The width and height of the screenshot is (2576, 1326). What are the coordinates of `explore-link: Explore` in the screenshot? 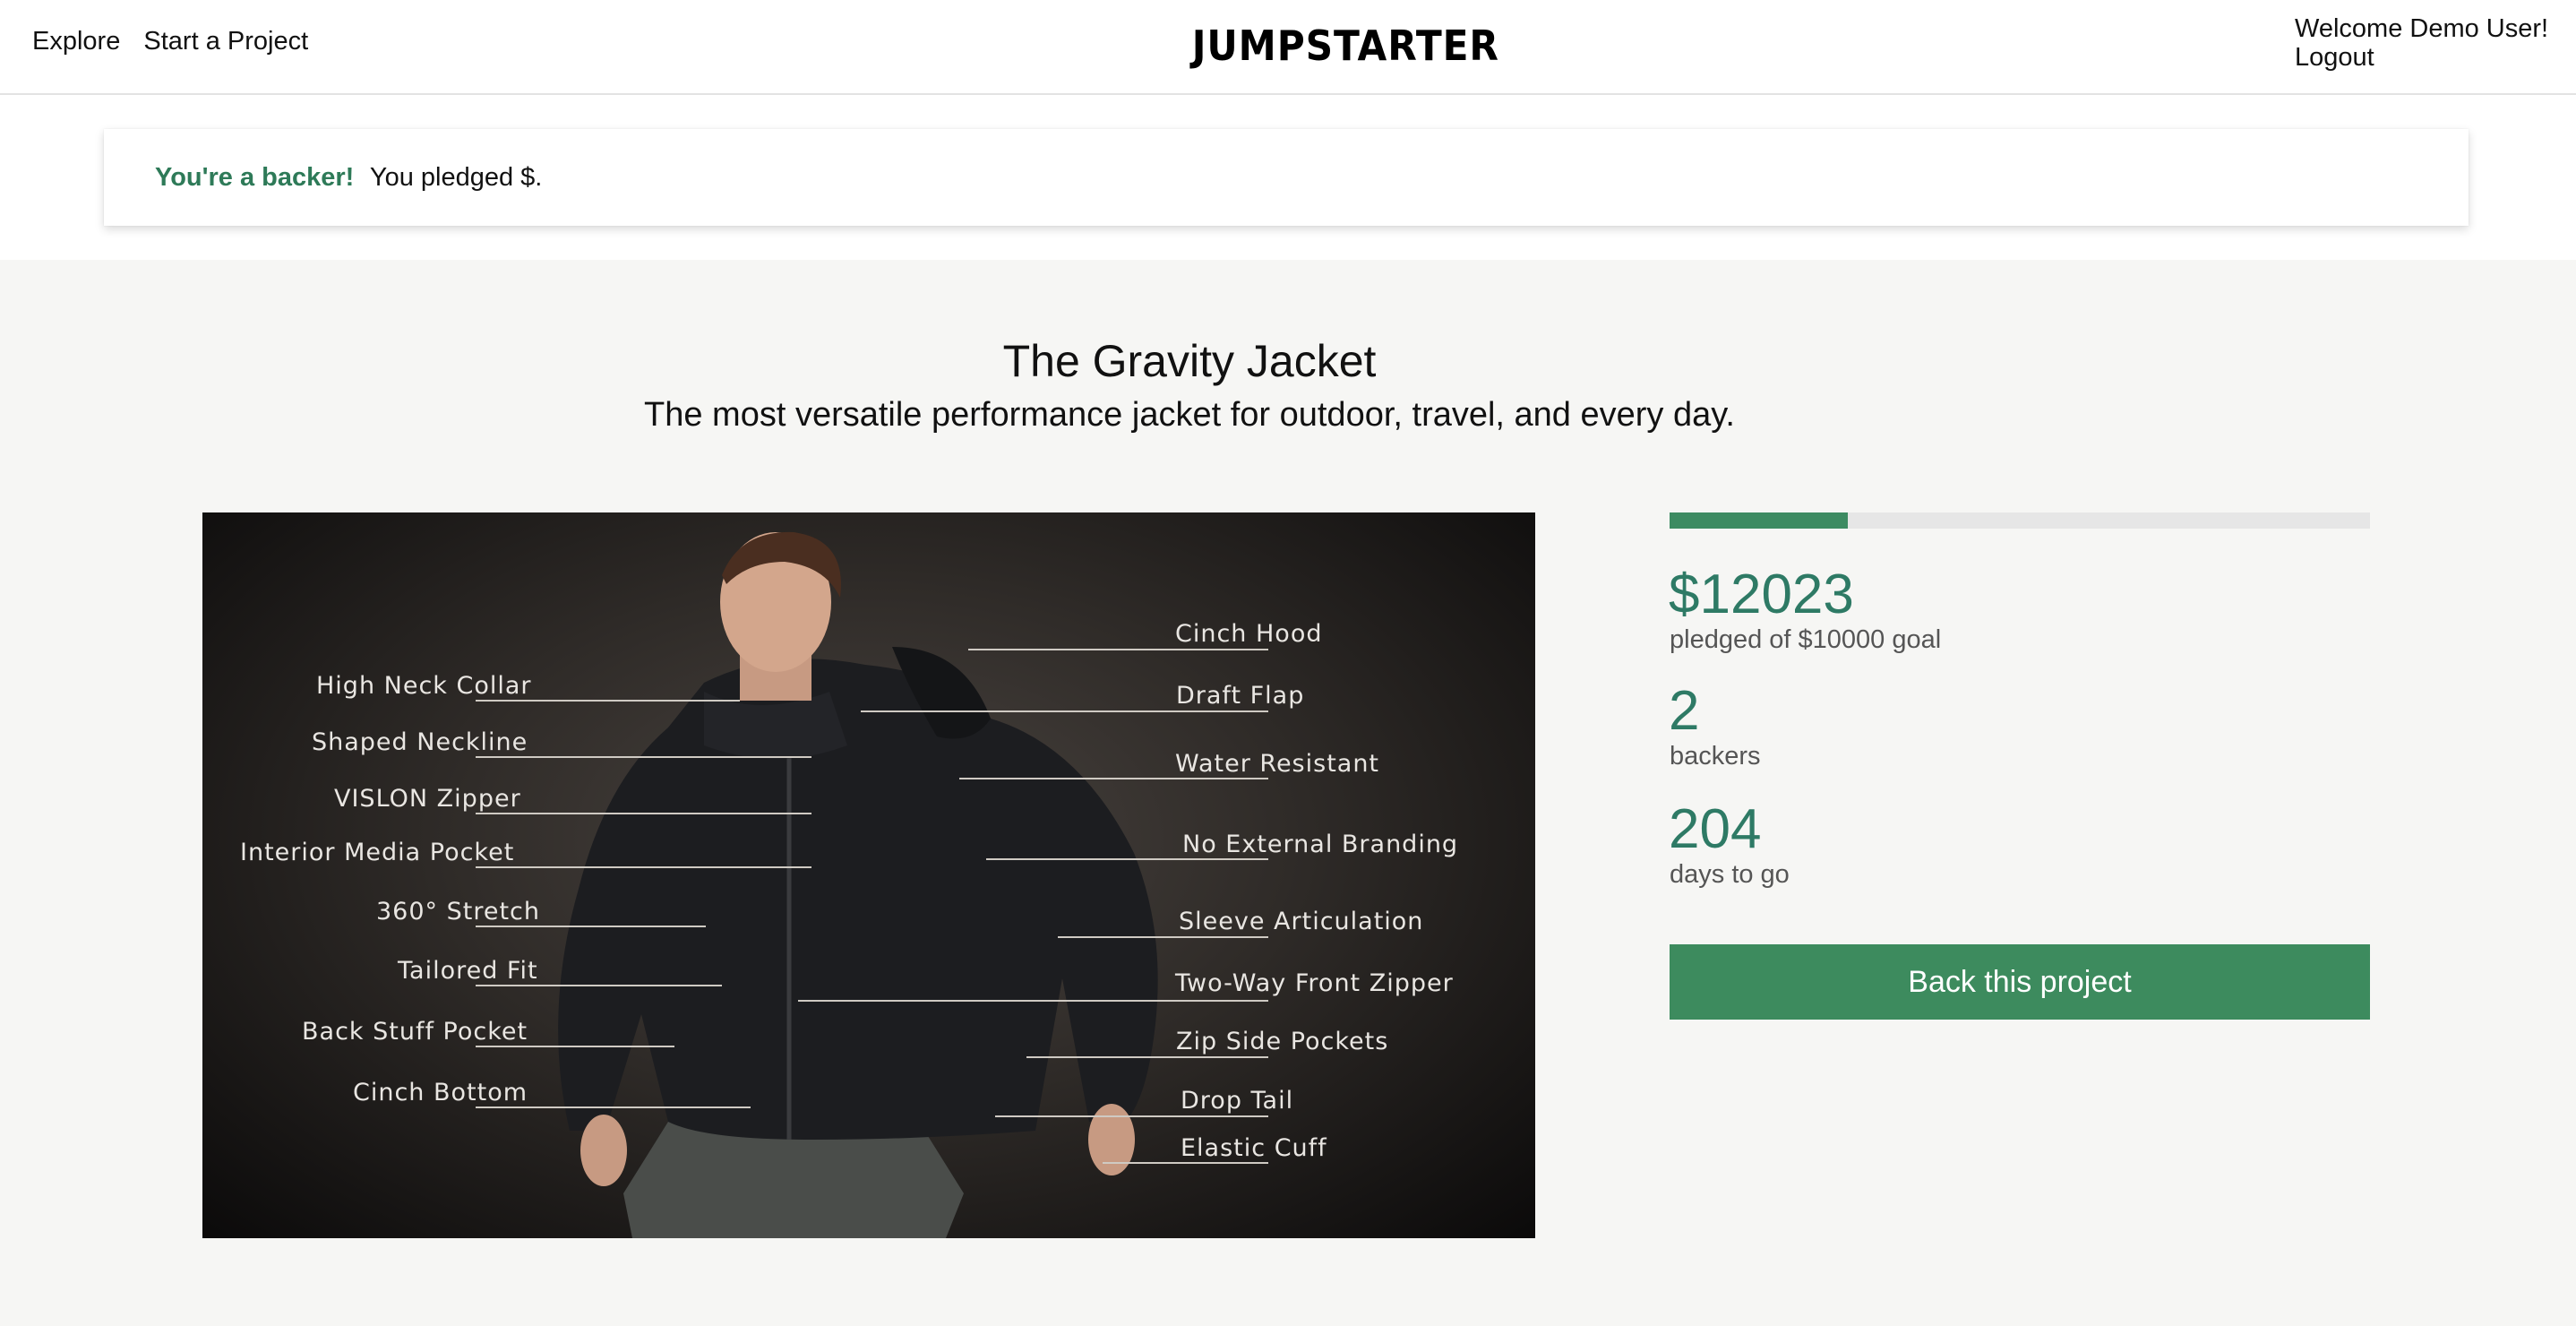 It's located at (76, 41).